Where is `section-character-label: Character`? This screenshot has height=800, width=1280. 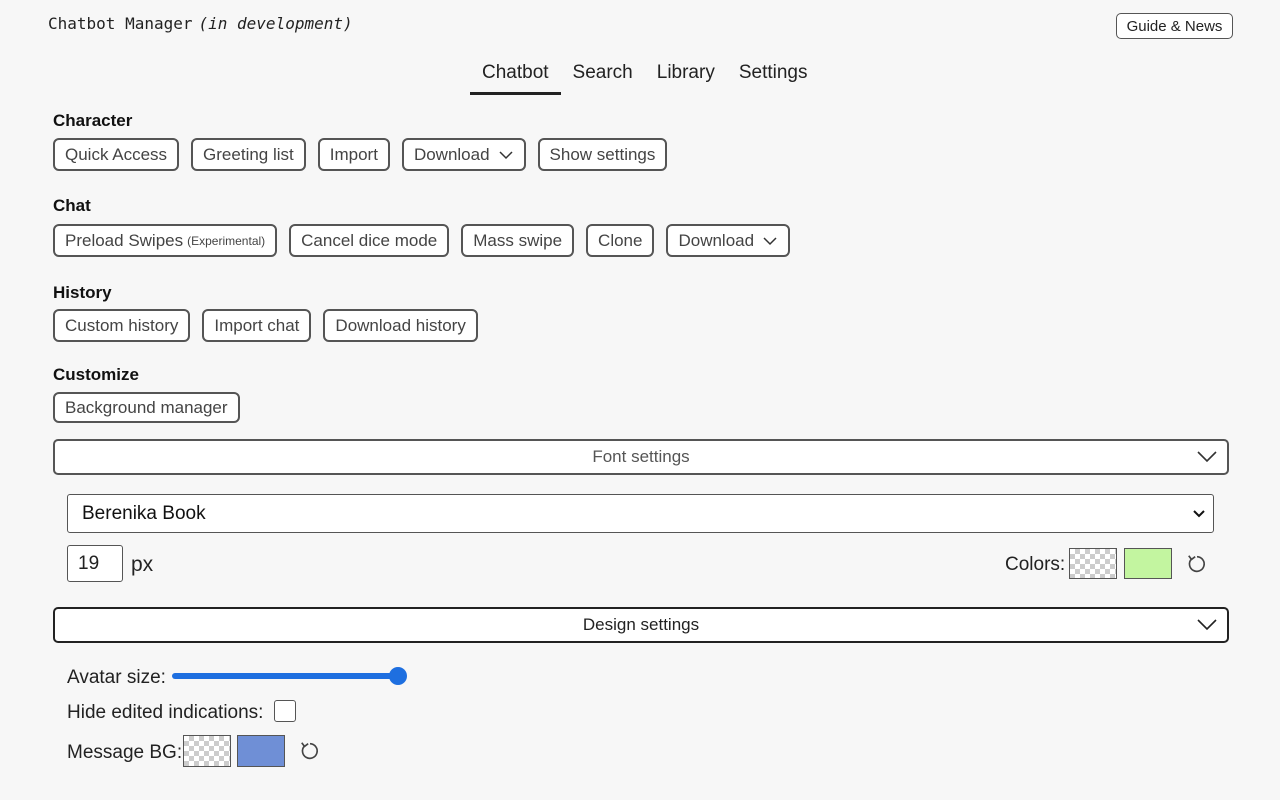 section-character-label: Character is located at coordinates (93, 120).